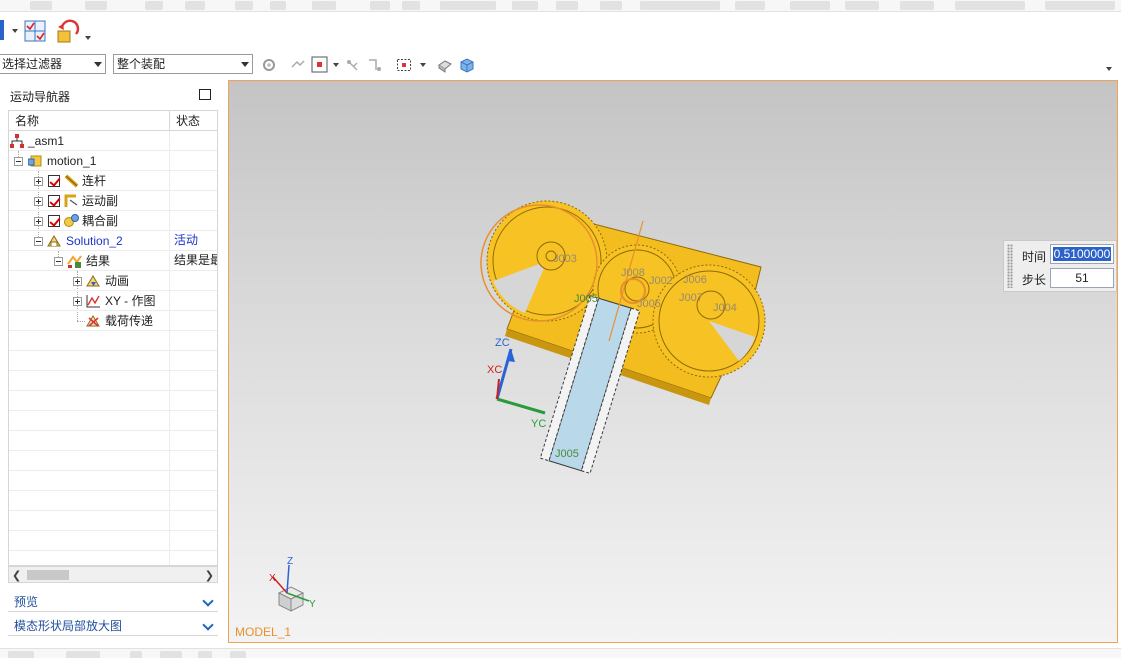 This screenshot has height=658, width=1121. I want to click on axis-label-zc: ZC, so click(502, 343).